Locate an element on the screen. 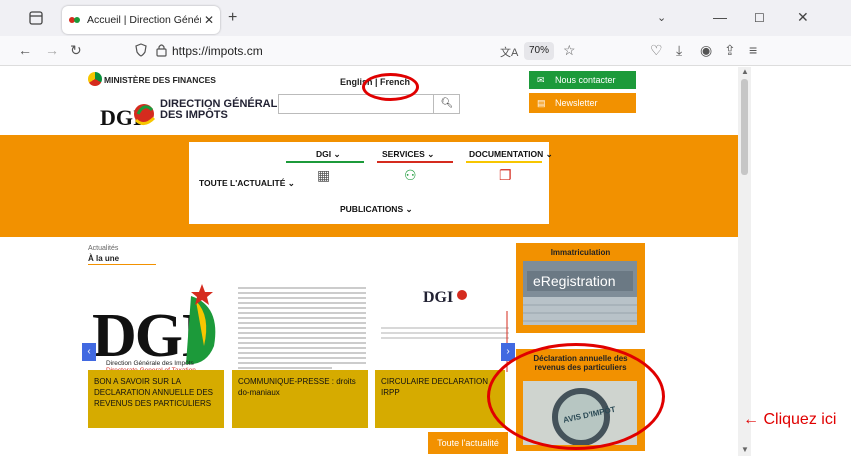 The width and height of the screenshot is (851, 456). menu-services-underline is located at coordinates (415, 162).